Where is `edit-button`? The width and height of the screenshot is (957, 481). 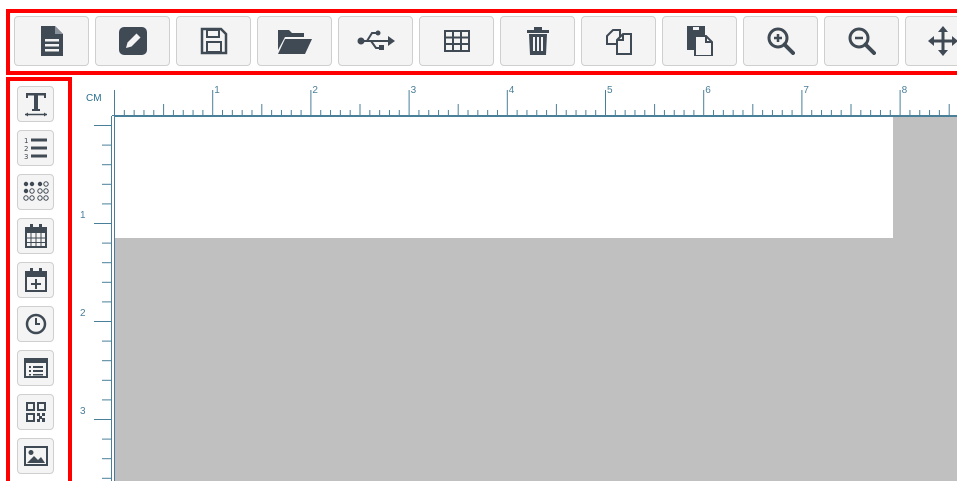
edit-button is located at coordinates (132, 41).